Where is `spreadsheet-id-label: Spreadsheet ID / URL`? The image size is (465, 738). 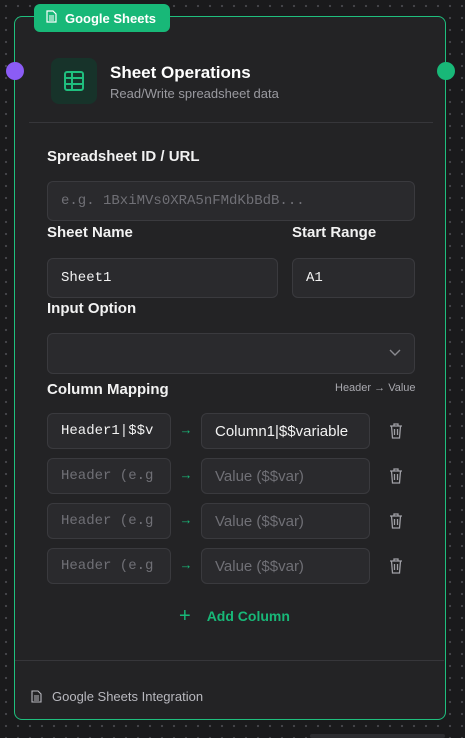 spreadsheet-id-label: Spreadsheet ID / URL is located at coordinates (123, 156).